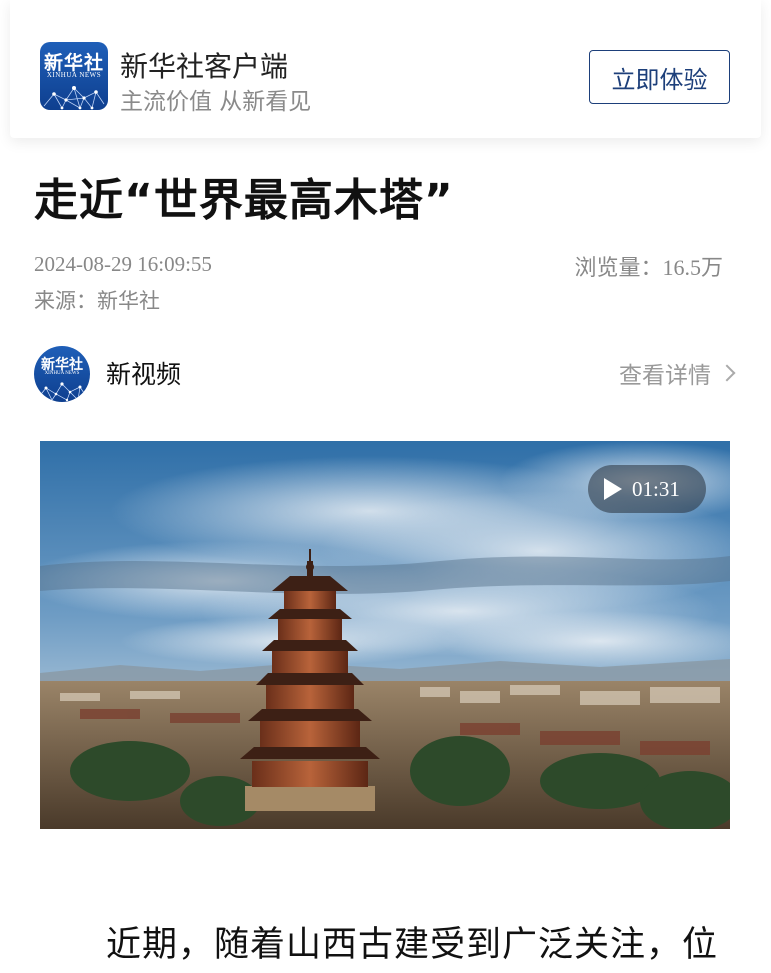 This screenshot has height=973, width=771. Describe the element at coordinates (412, 945) in the screenshot. I see `article-body-paragraph: 近期，随着山西古建受到广泛关注，位` at that location.